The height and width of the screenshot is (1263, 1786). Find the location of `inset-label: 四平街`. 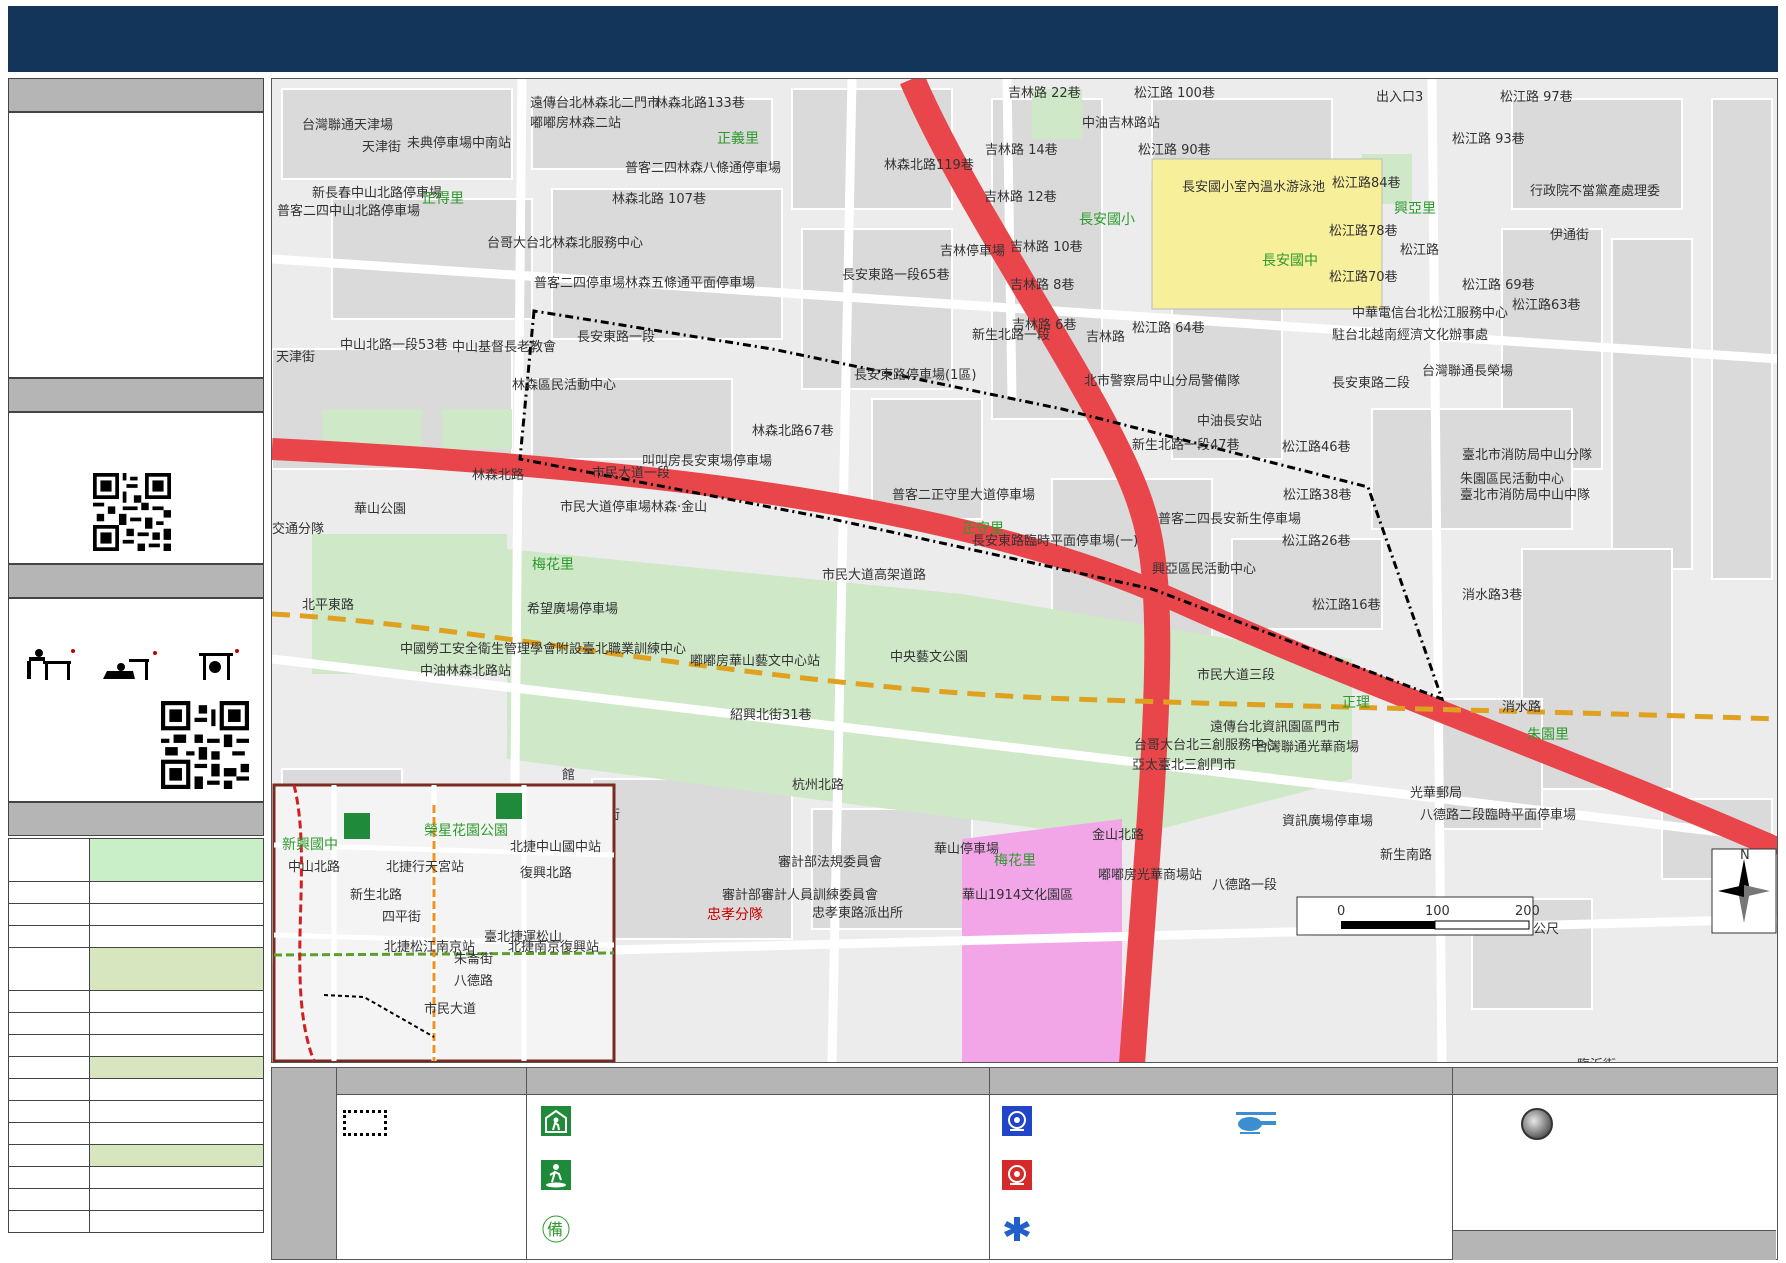

inset-label: 四平街 is located at coordinates (401, 917).